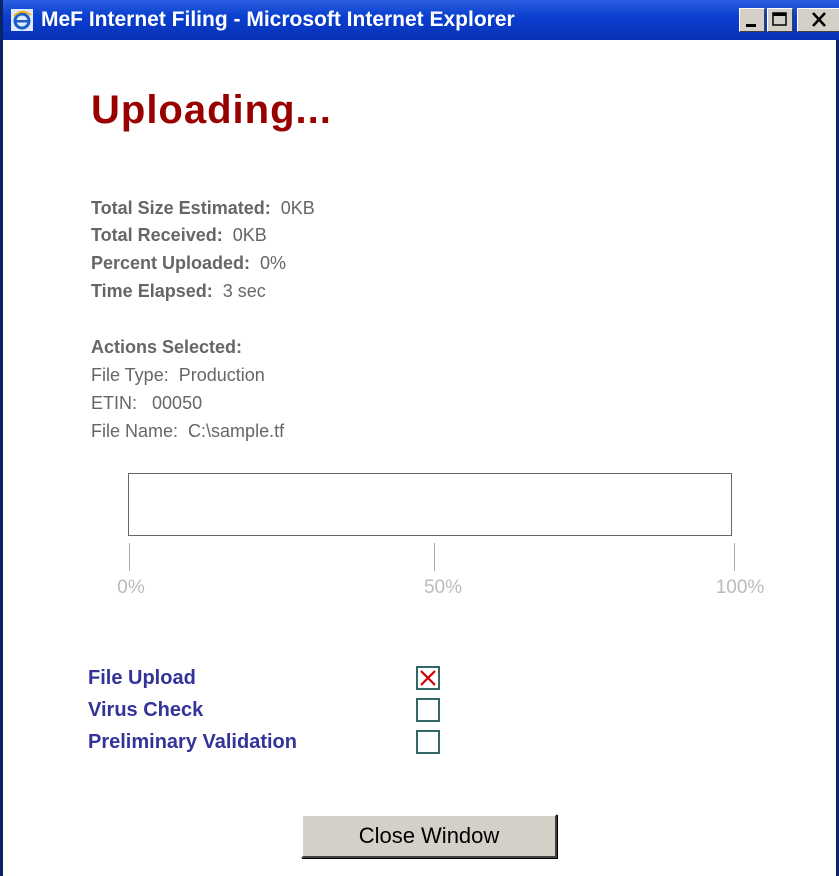 This screenshot has height=876, width=839. Describe the element at coordinates (146, 710) in the screenshot. I see `step-label-virus-check: Virus Check` at that location.